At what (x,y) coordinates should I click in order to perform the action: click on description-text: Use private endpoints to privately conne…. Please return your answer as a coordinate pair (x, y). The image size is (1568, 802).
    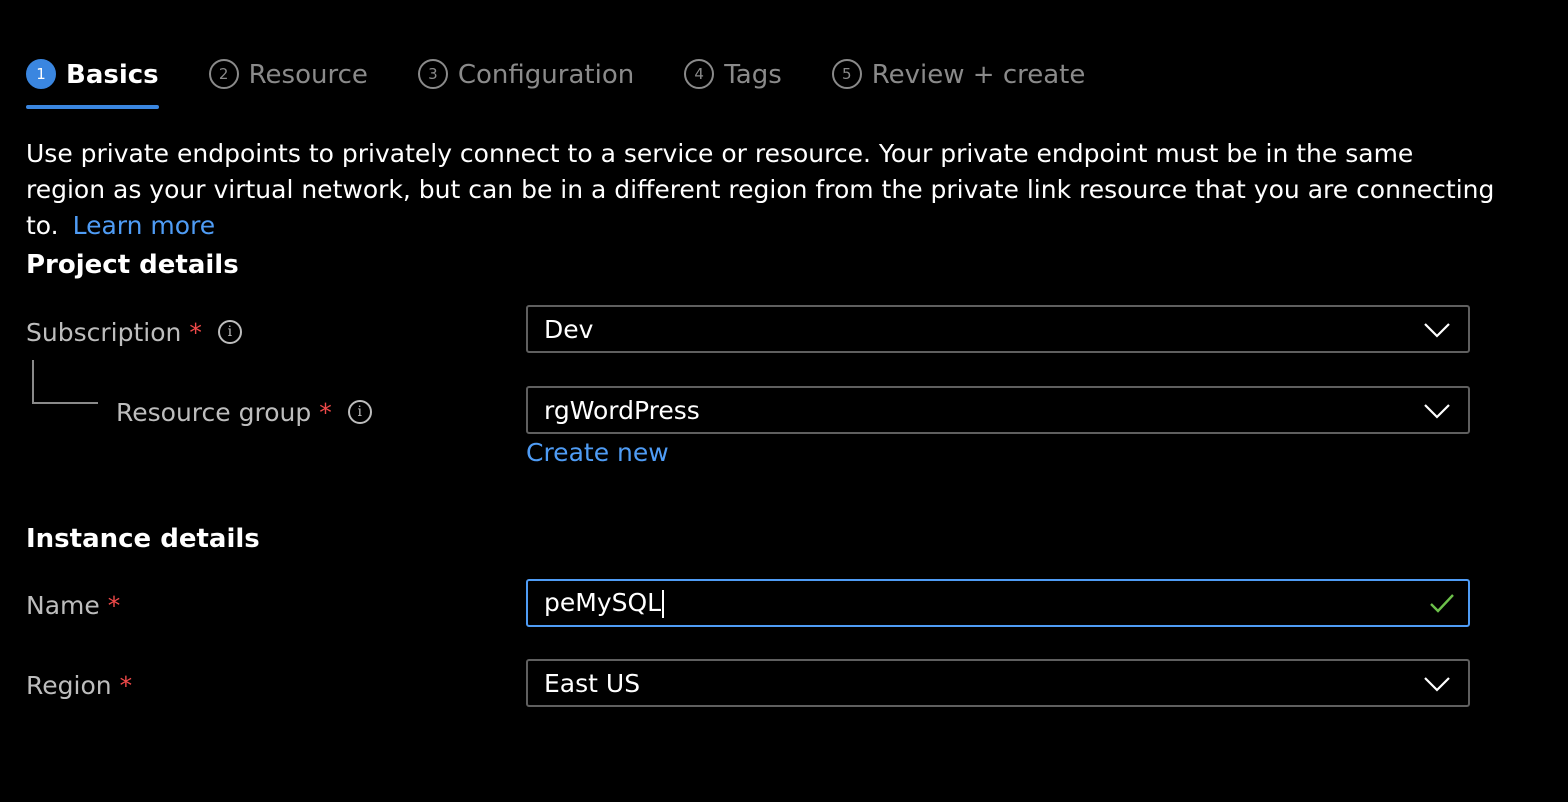
    Looking at the image, I should click on (760, 189).